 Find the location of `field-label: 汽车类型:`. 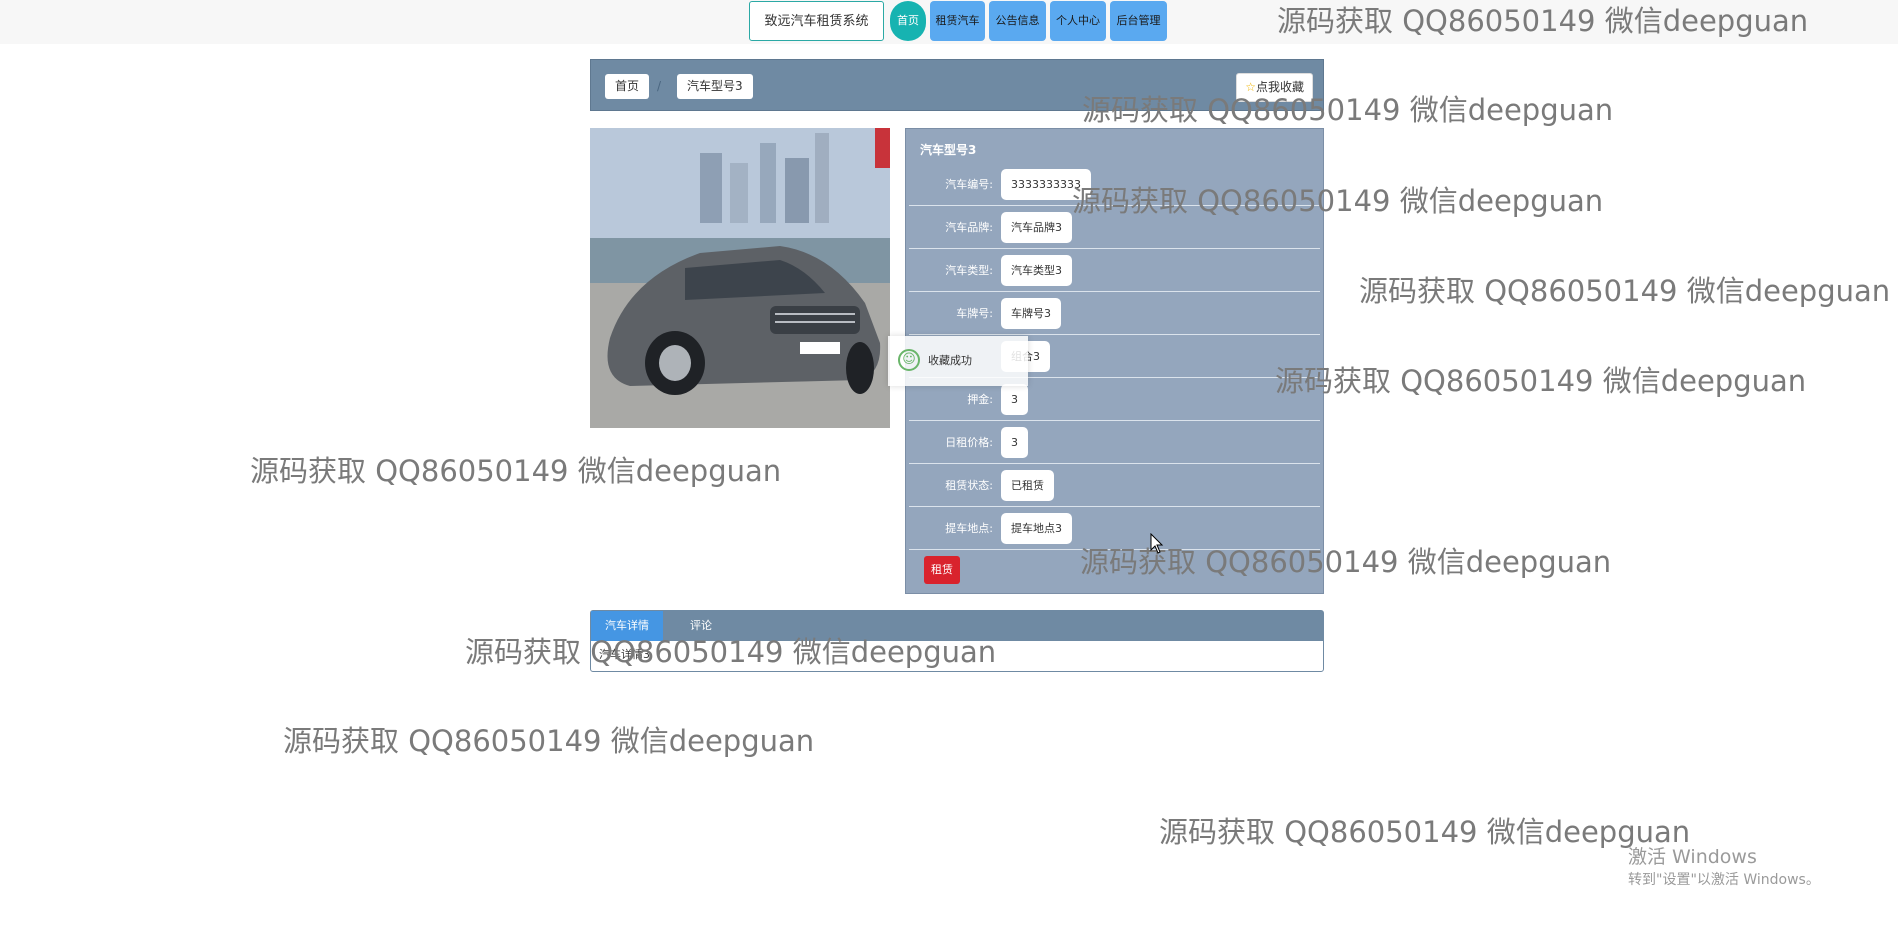

field-label: 汽车类型: is located at coordinates (969, 270).